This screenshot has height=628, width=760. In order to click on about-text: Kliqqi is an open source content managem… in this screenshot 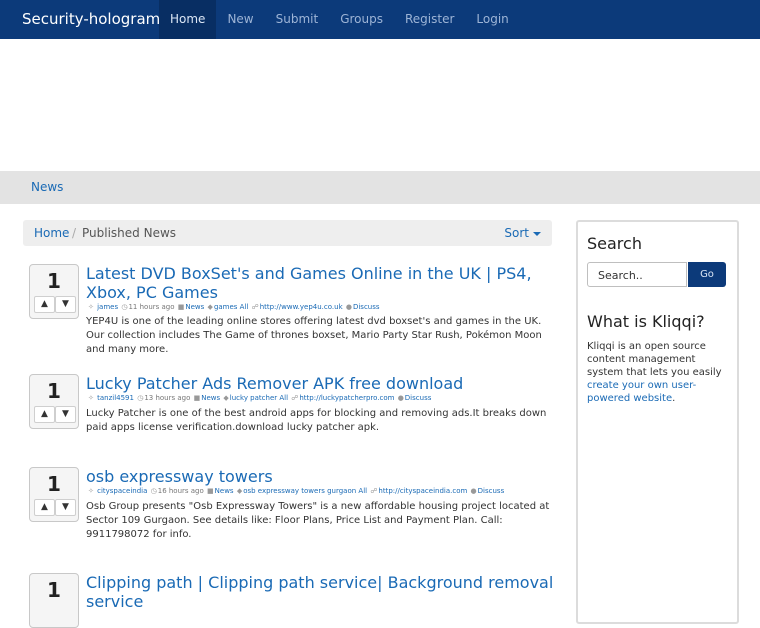, I will do `click(657, 372)`.